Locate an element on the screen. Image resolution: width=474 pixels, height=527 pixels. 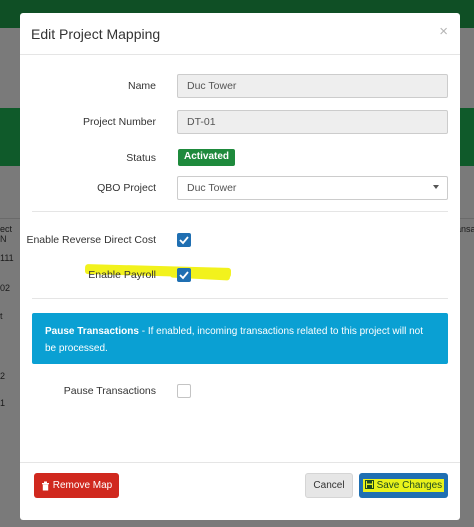
qbo-project-select: Duc Tower is located at coordinates (312, 188).